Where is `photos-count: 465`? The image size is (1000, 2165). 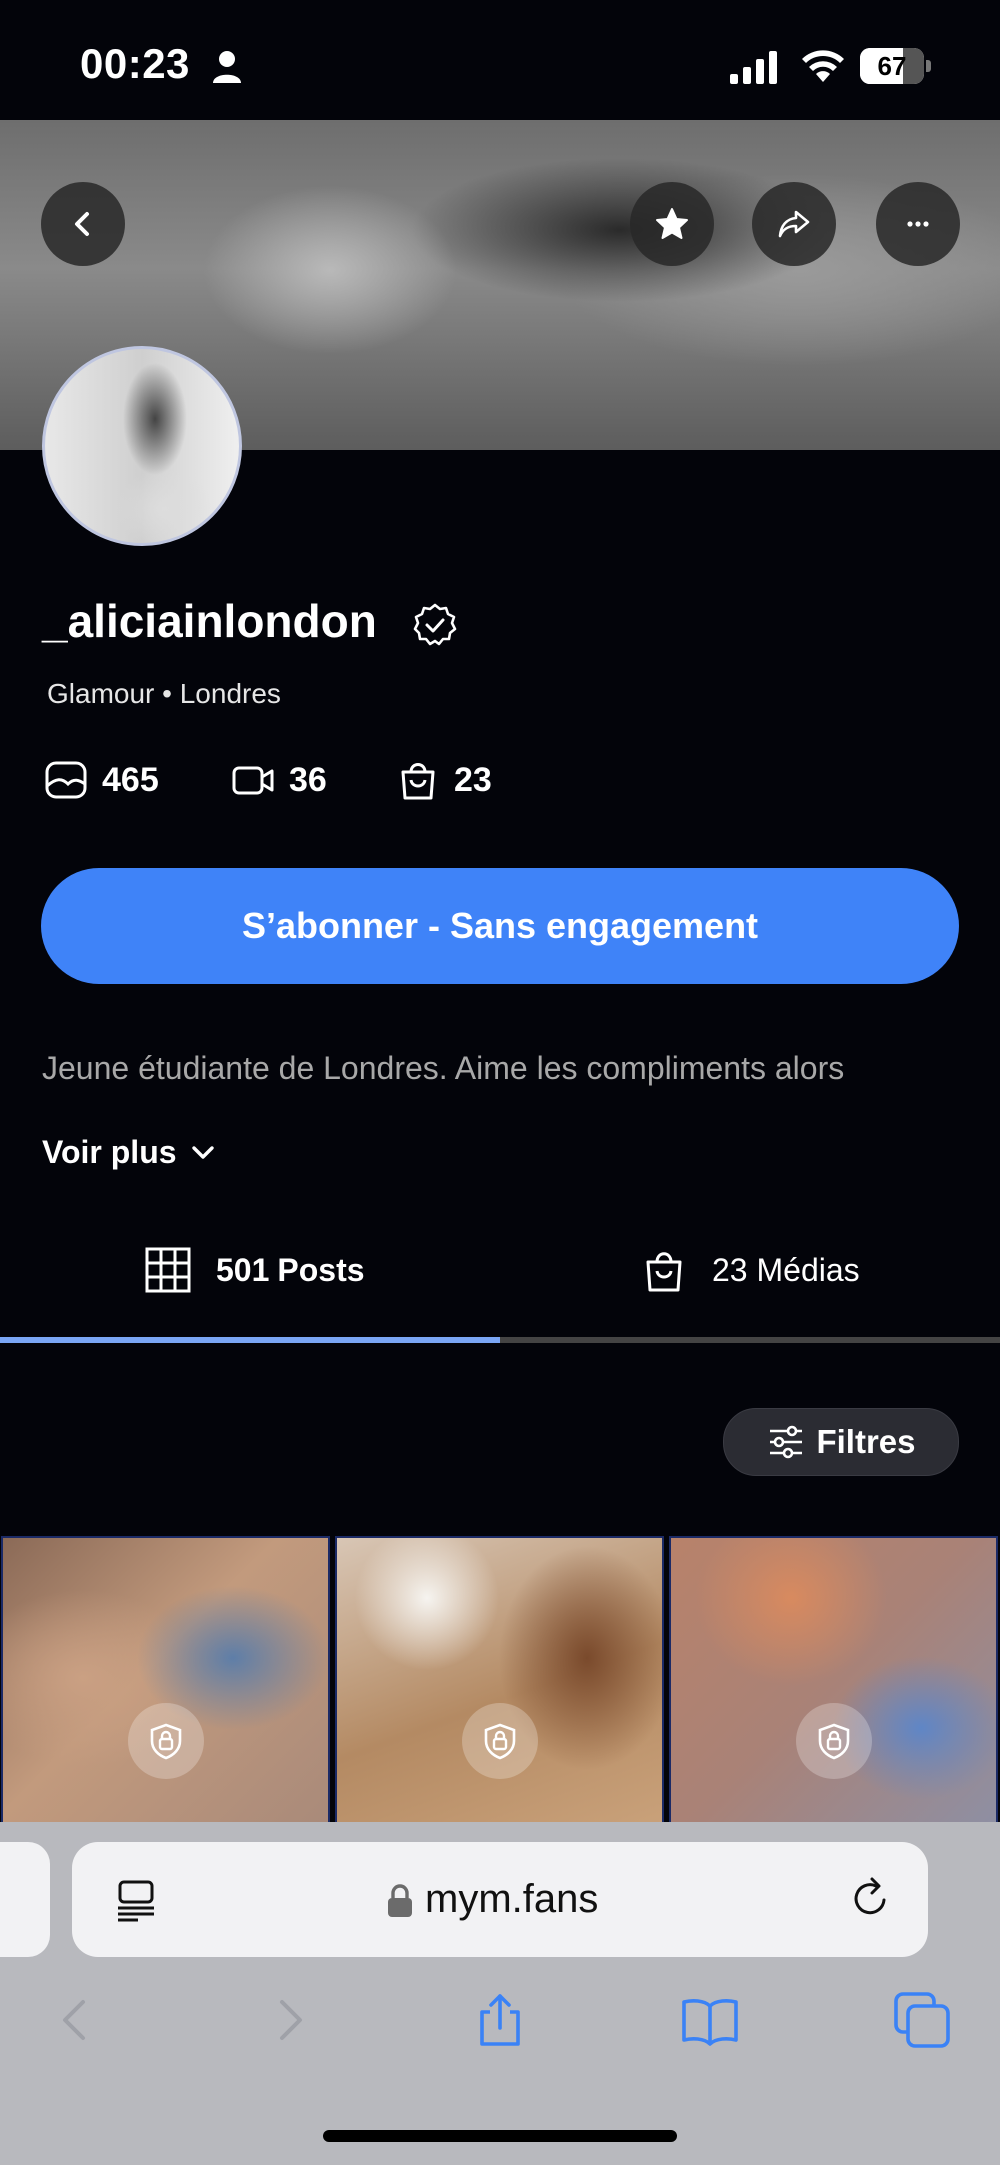
photos-count: 465 is located at coordinates (130, 779).